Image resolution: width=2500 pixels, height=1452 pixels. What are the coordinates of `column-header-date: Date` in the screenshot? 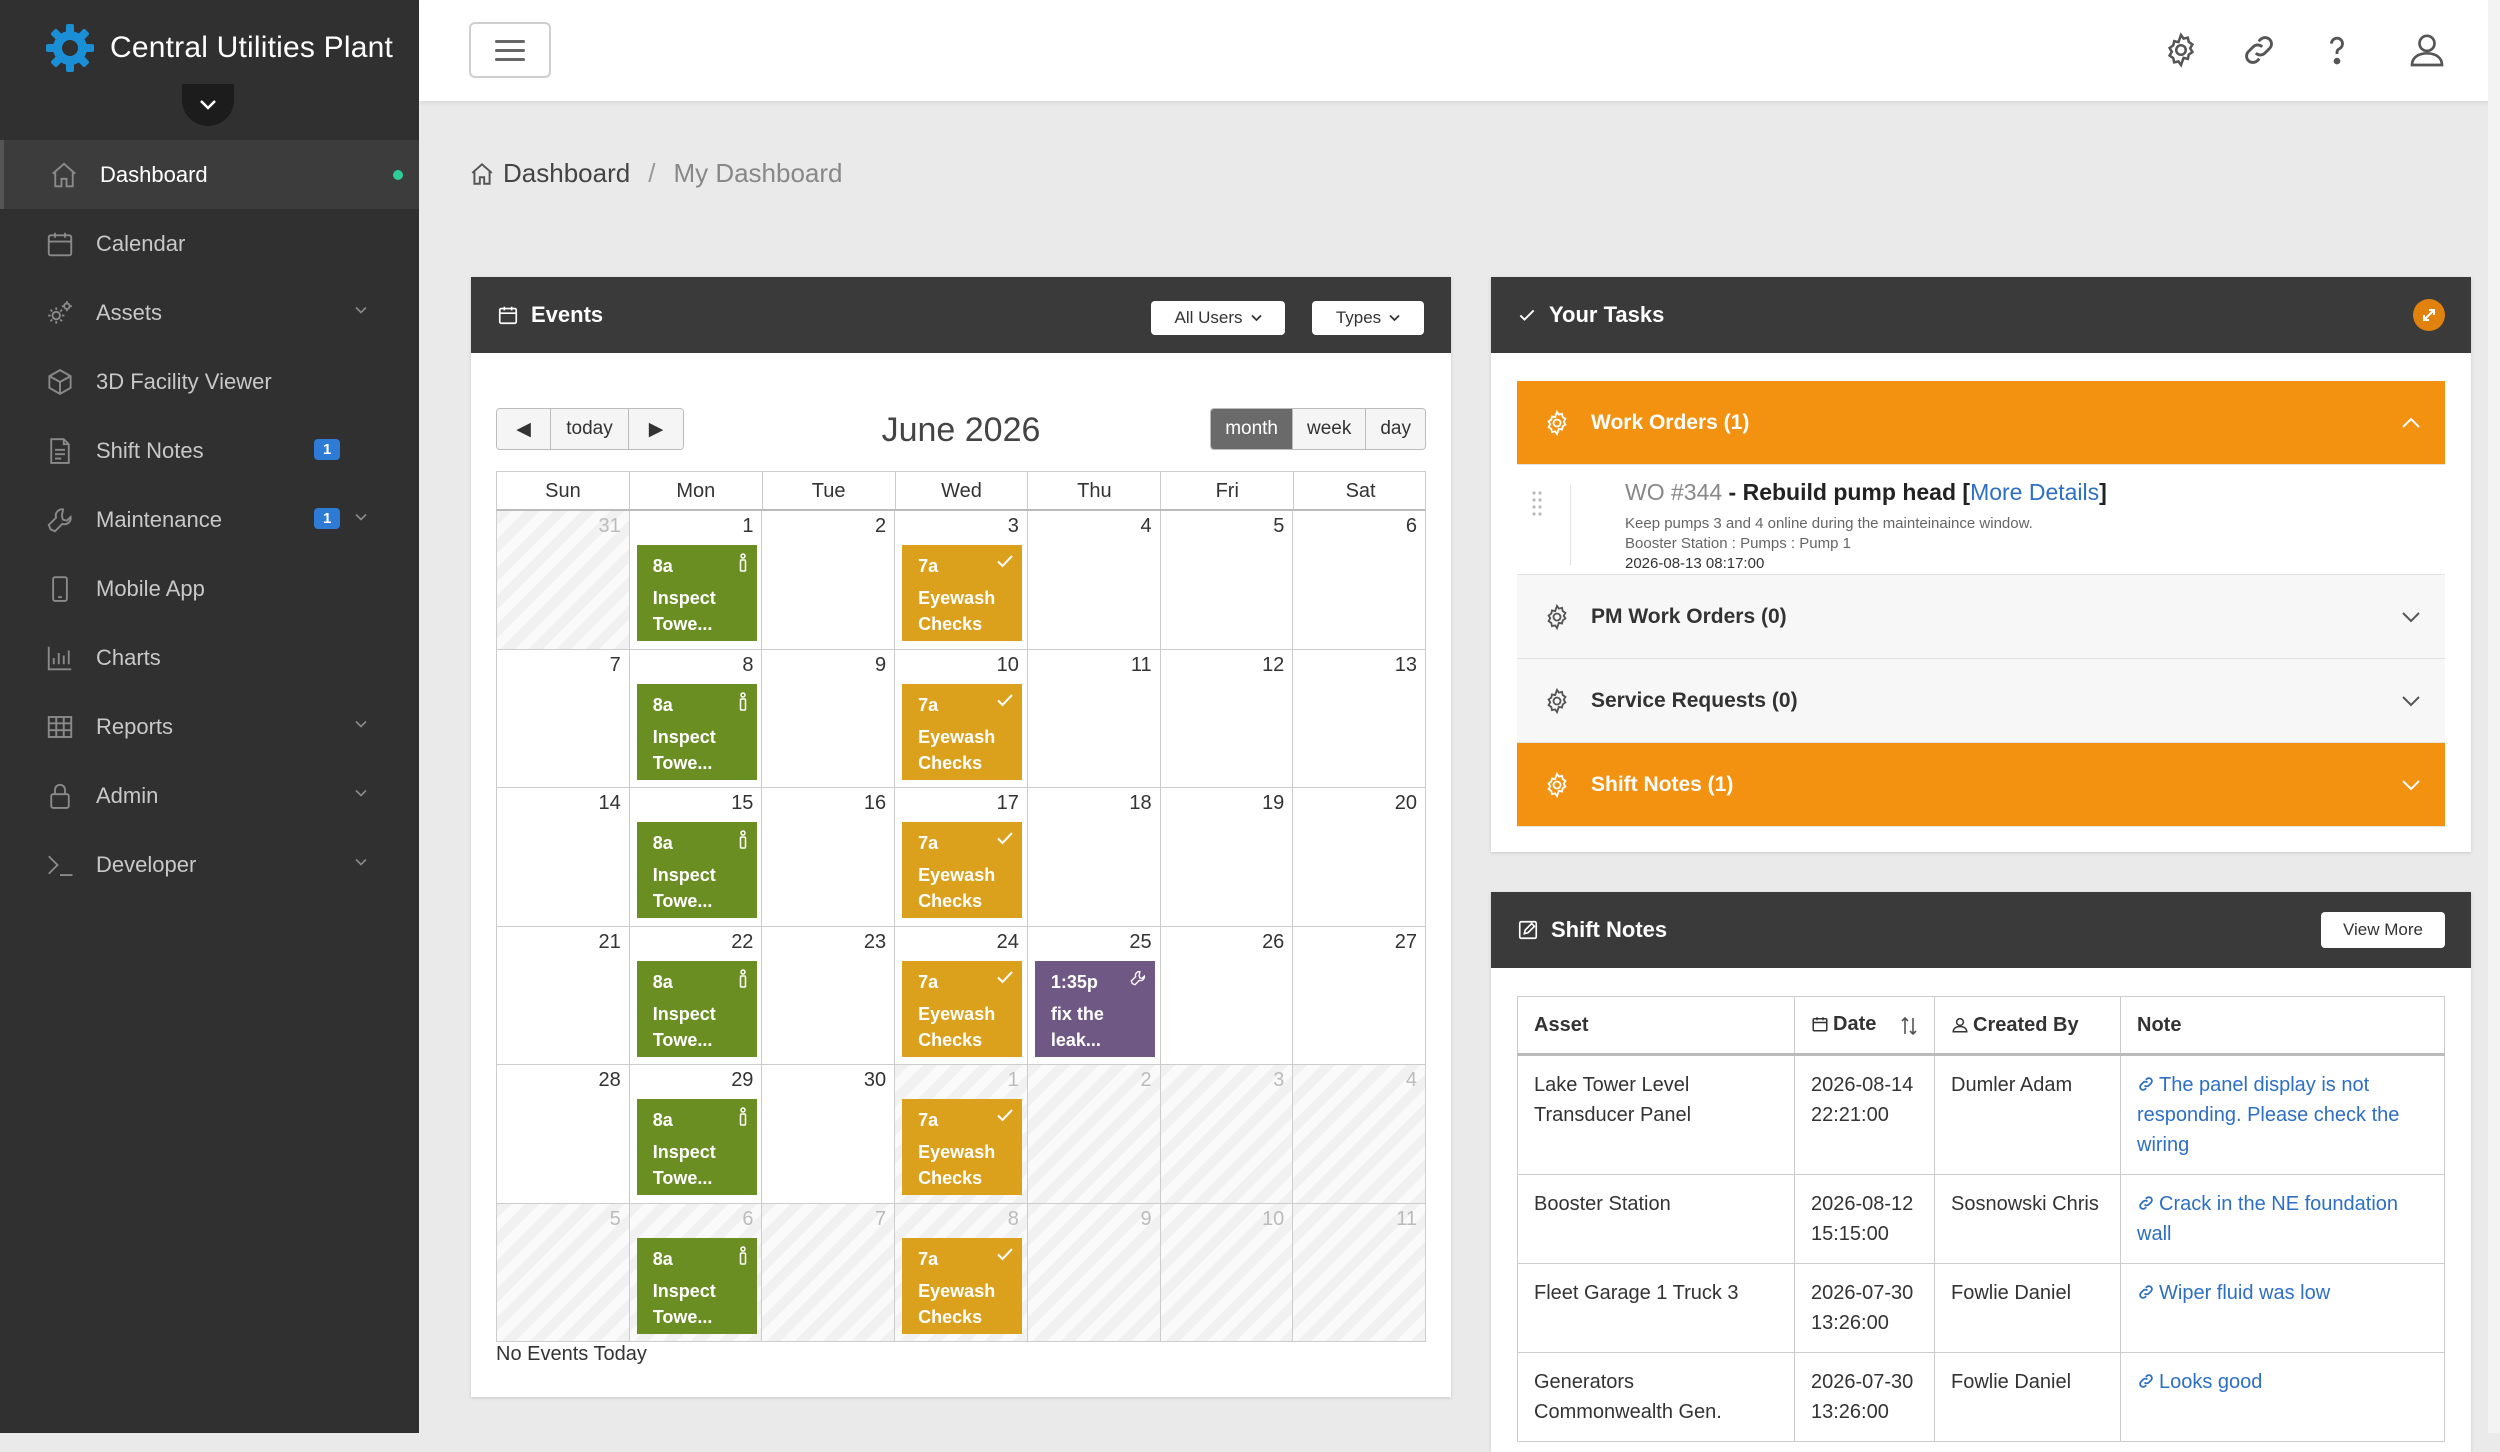 It's located at (1864, 1026).